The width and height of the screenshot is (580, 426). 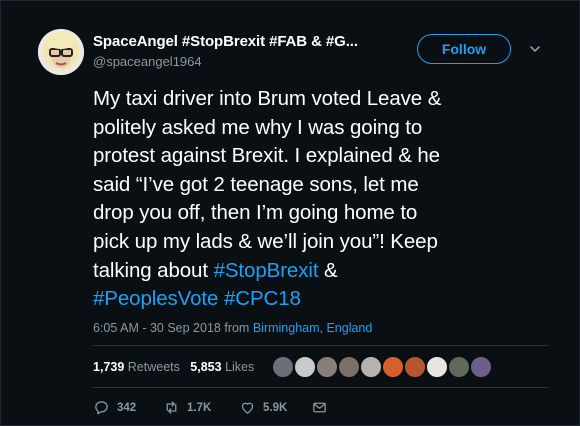 What do you see at coordinates (153, 270) in the screenshot?
I see `tweet-text-segment: talking about` at bounding box center [153, 270].